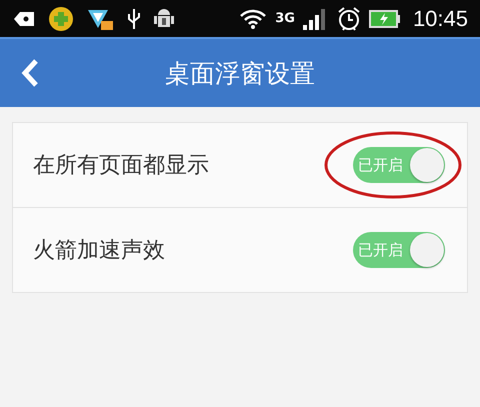 This screenshot has height=407, width=480. Describe the element at coordinates (99, 251) in the screenshot. I see `setting-label: 火箭加速声效` at that location.